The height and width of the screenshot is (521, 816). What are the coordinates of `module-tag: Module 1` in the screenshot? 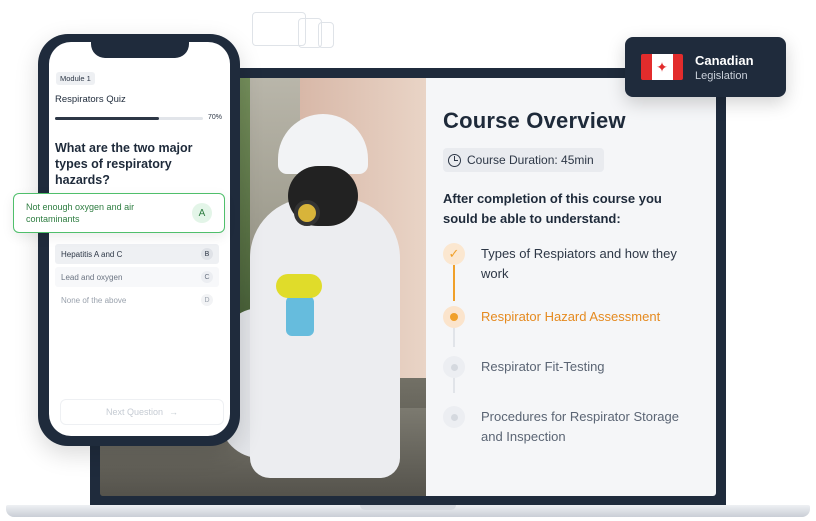 It's located at (75, 78).